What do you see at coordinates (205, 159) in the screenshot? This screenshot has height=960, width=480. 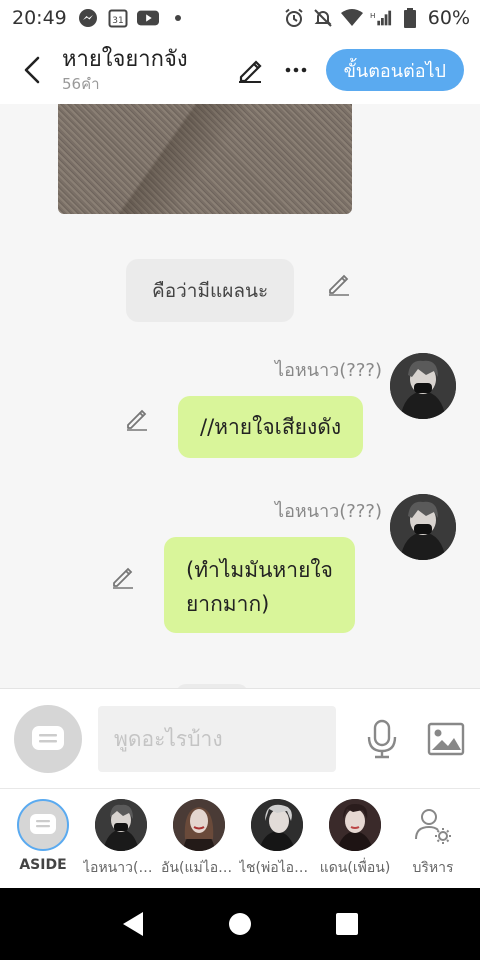 I see `chat-image` at bounding box center [205, 159].